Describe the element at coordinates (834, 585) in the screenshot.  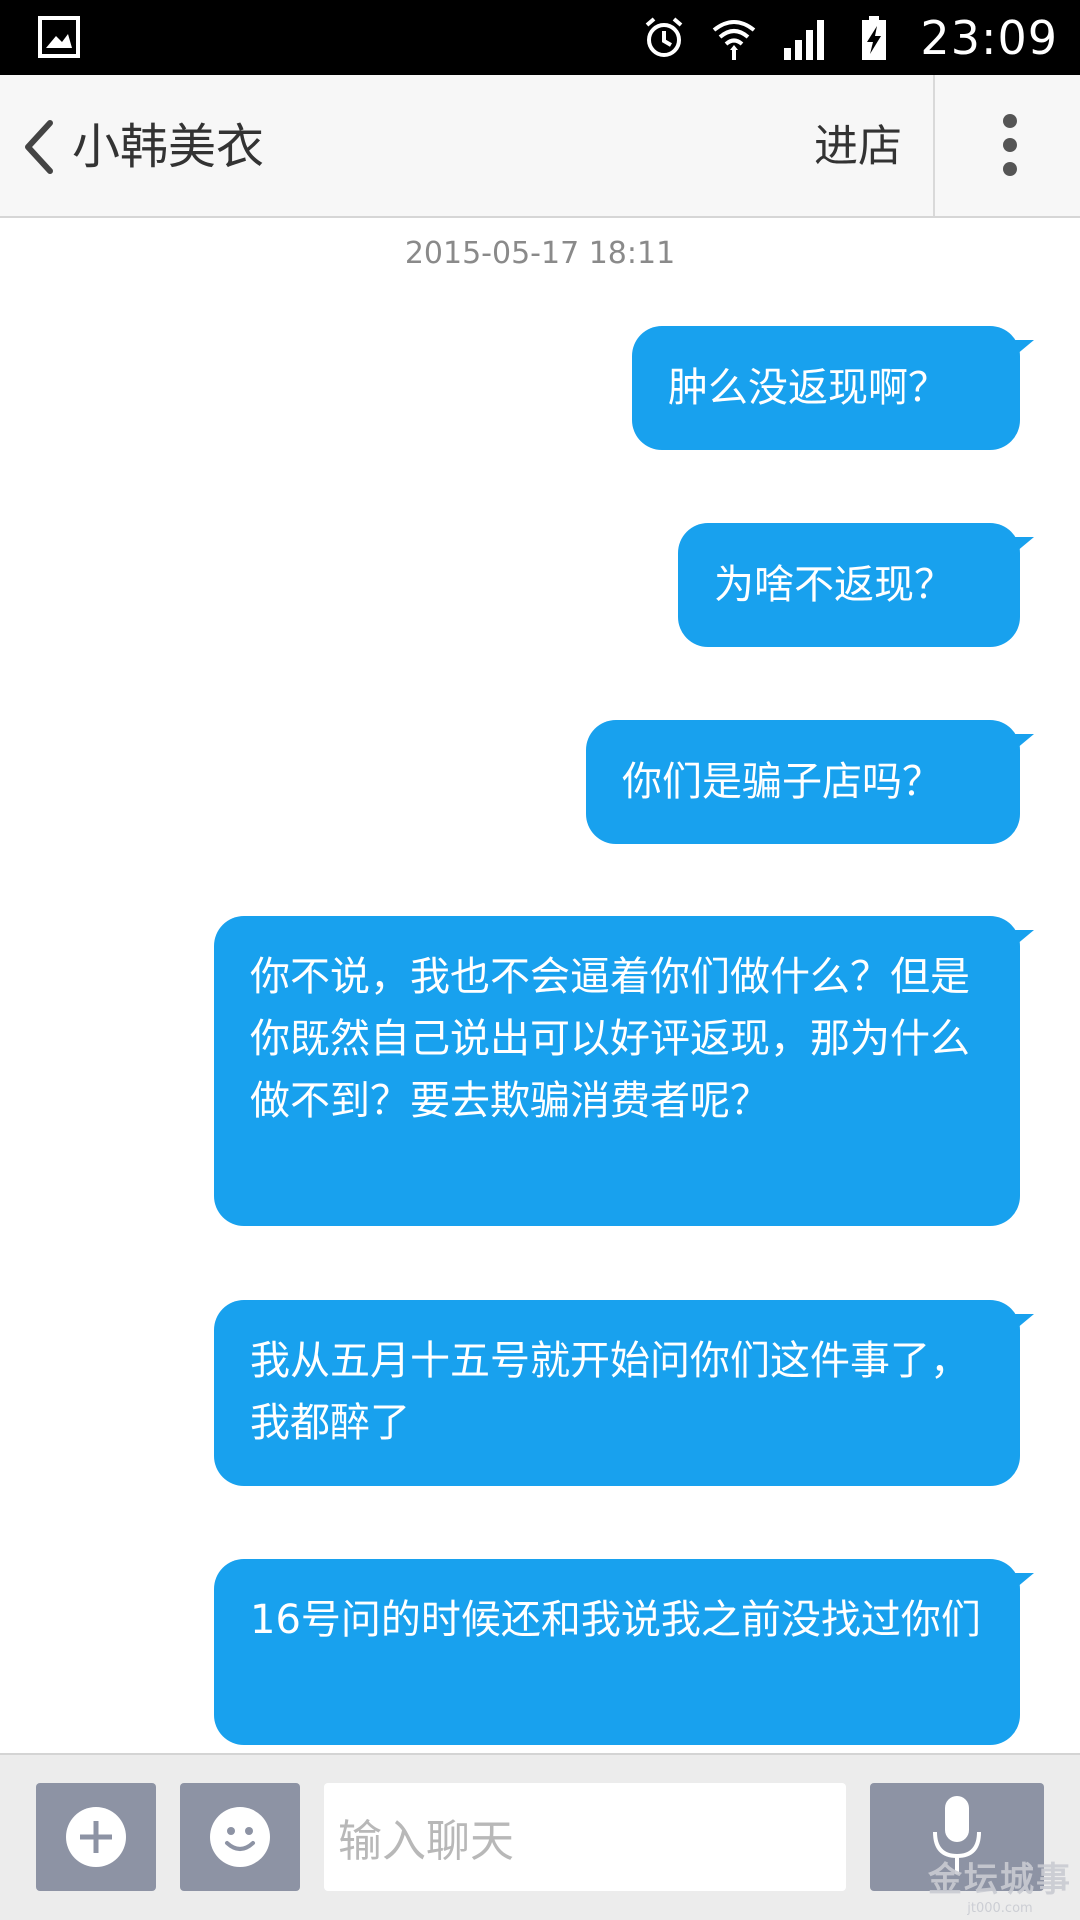
I see `message-text: 为啥不返现？` at that location.